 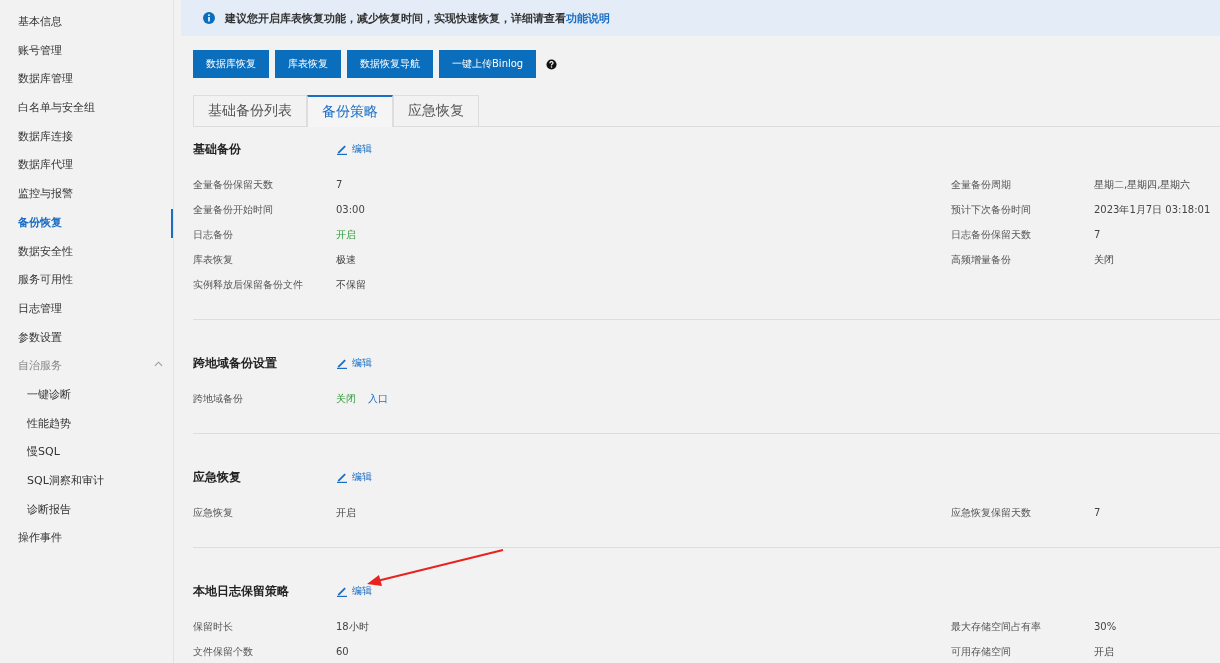 What do you see at coordinates (1105, 626) in the screenshot?
I see `field-value: 30%` at bounding box center [1105, 626].